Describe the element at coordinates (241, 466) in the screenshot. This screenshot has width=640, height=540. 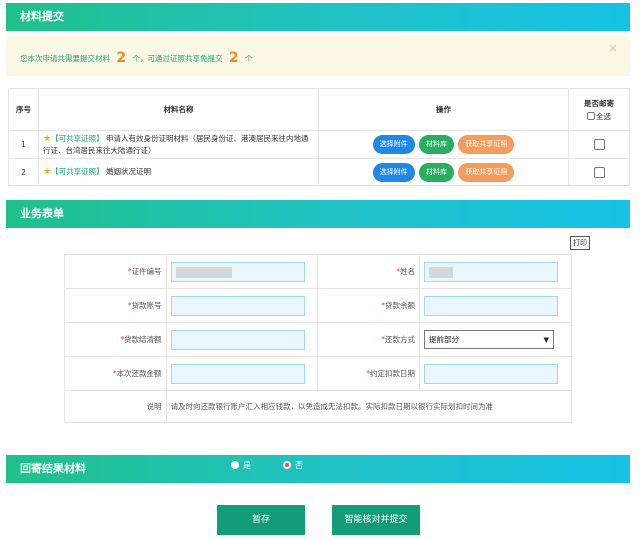
I see `return-yes-option: 是` at that location.